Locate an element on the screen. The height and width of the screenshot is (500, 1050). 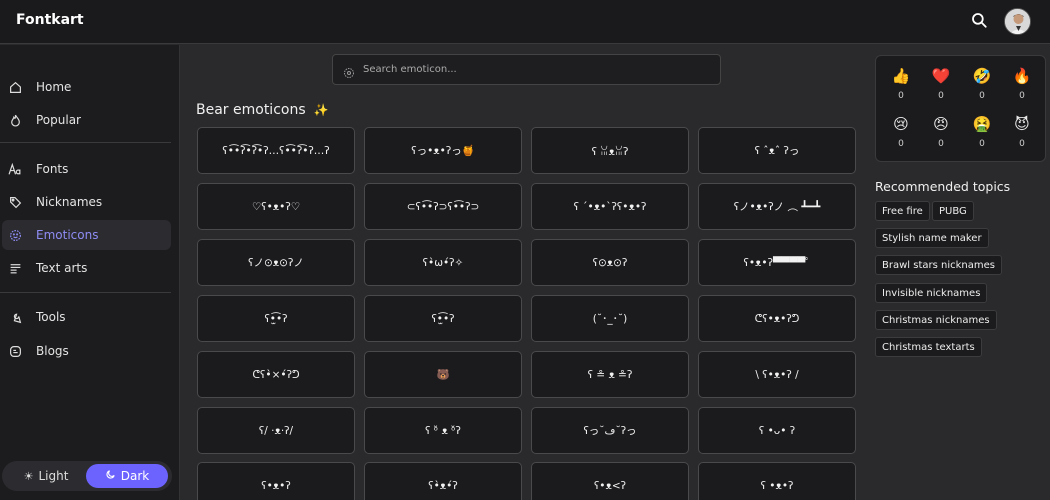
sidebar-item-label: Emoticons is located at coordinates (67, 235).